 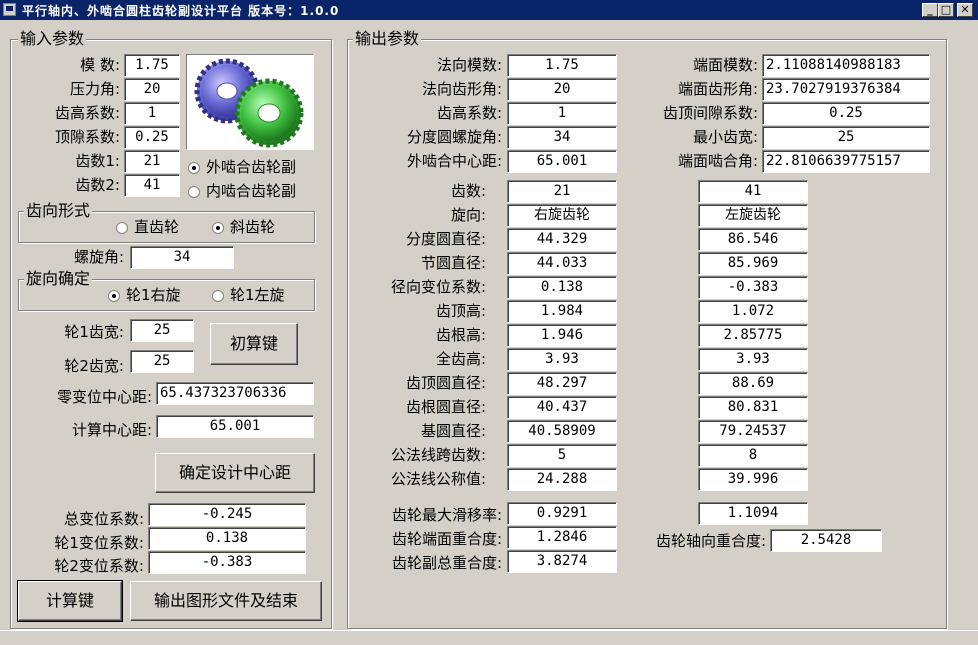 I want to click on row-label: 节圆直径:, so click(x=453, y=263).